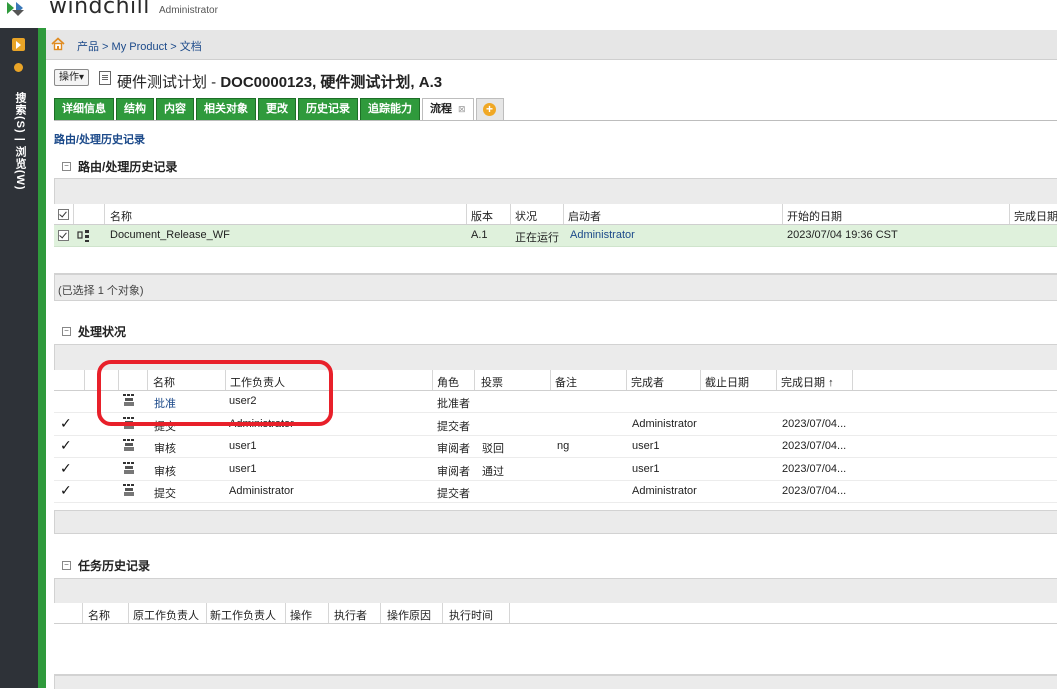  I want to click on pin-icon, so click(18, 67).